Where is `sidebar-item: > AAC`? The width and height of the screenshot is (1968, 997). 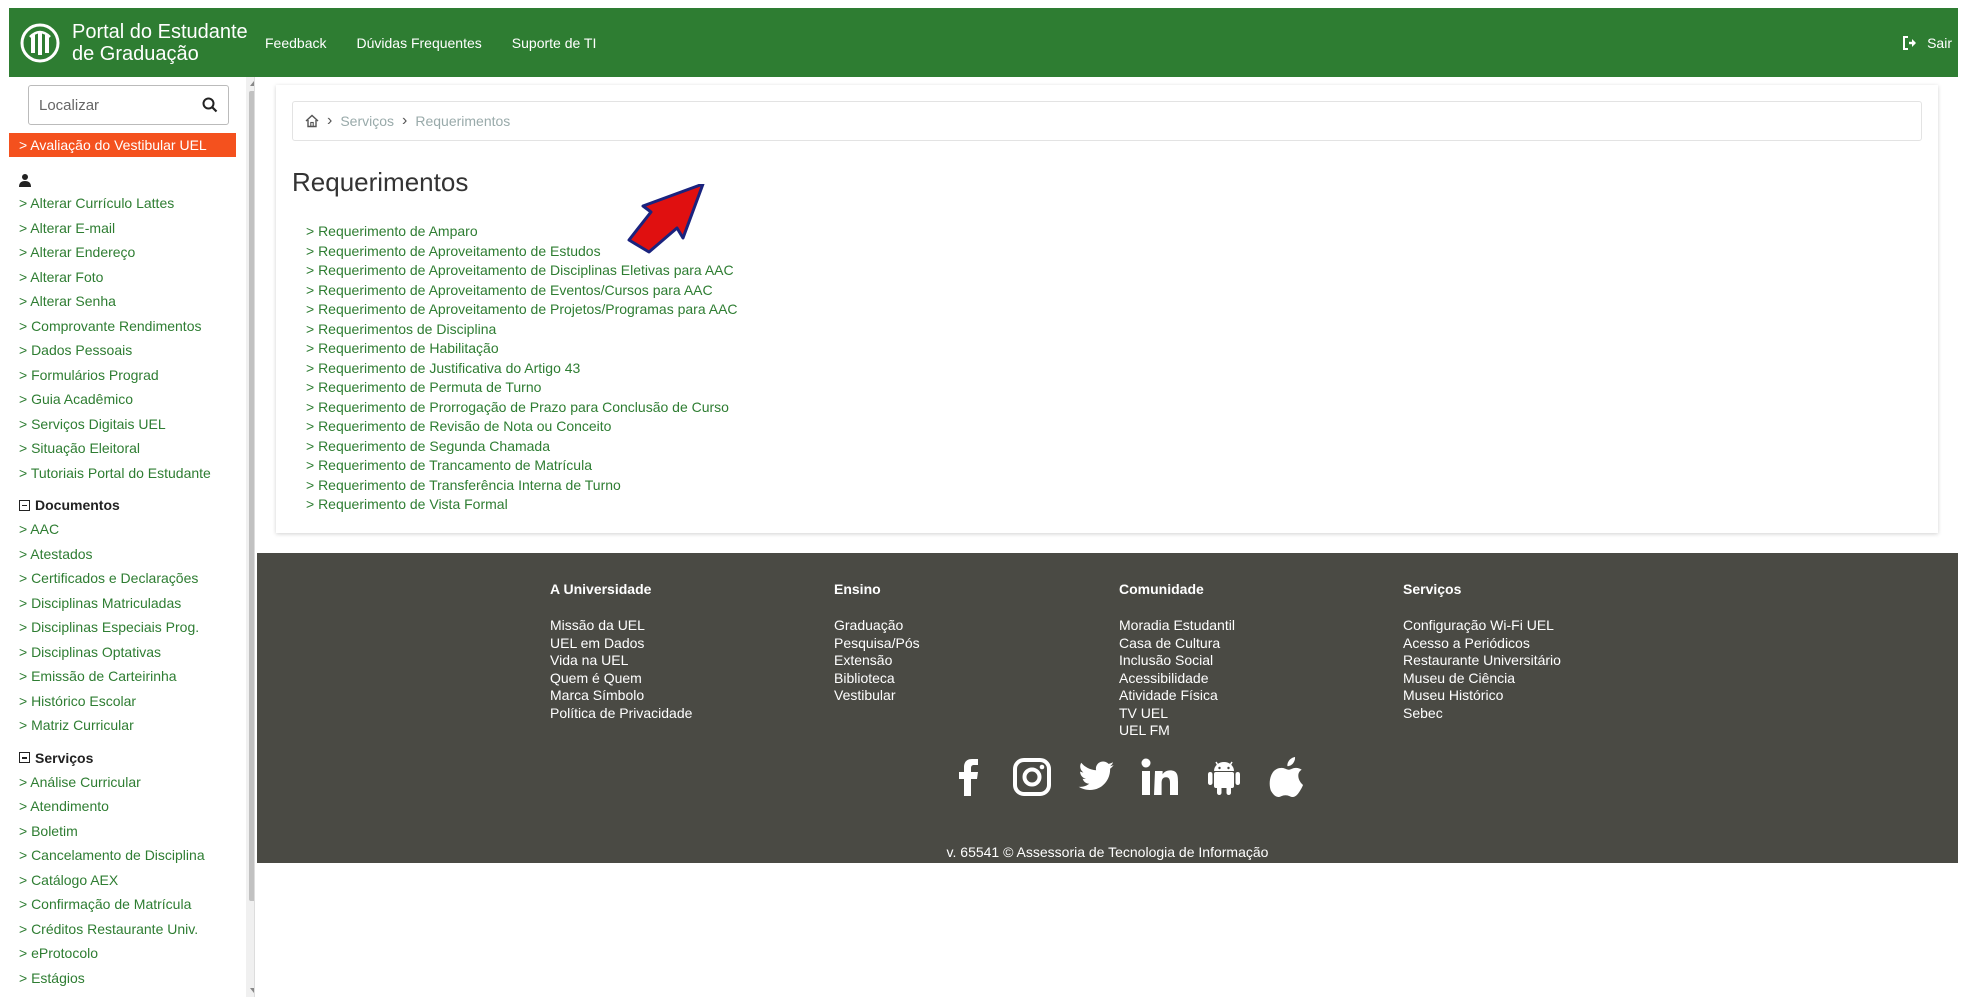 sidebar-item: > AAC is located at coordinates (131, 529).